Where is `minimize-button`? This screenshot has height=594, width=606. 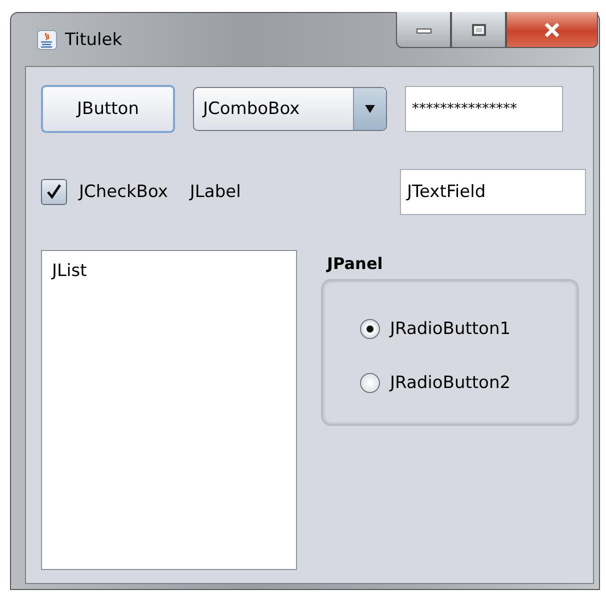
minimize-button is located at coordinates (423, 30).